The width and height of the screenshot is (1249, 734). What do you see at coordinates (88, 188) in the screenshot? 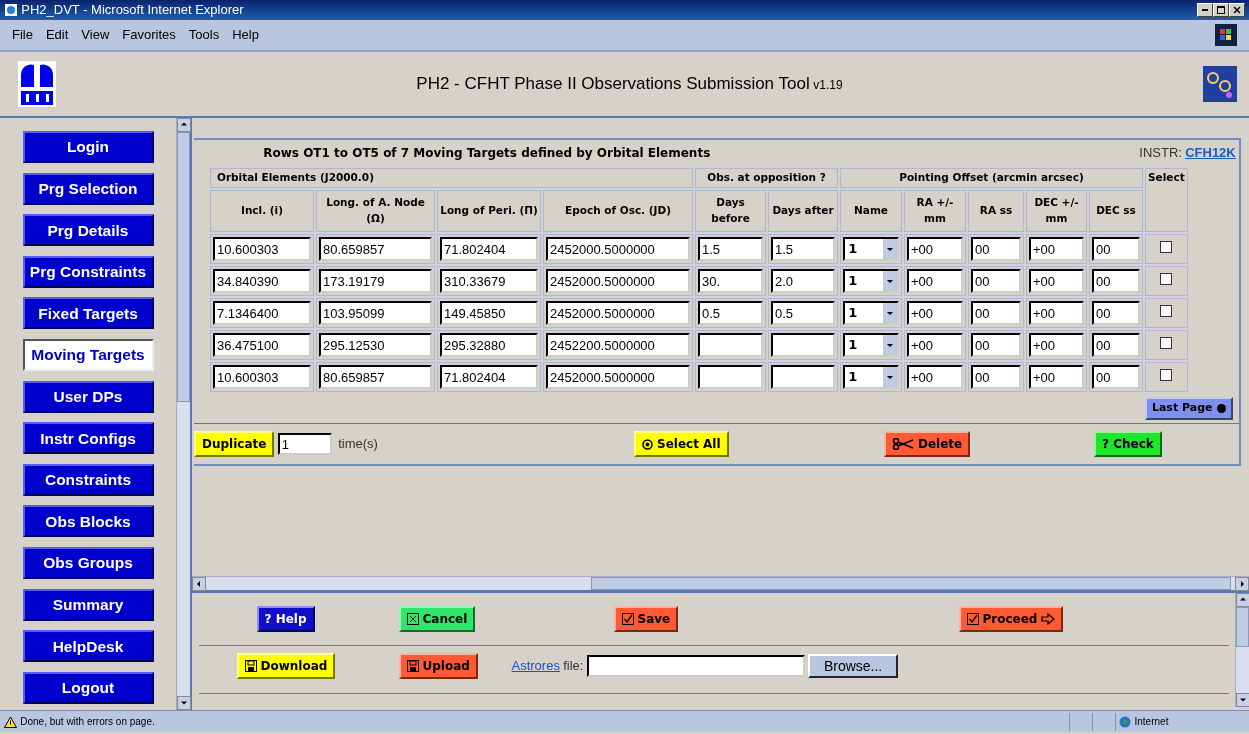
I see `sidebar-item: Prg Selection` at bounding box center [88, 188].